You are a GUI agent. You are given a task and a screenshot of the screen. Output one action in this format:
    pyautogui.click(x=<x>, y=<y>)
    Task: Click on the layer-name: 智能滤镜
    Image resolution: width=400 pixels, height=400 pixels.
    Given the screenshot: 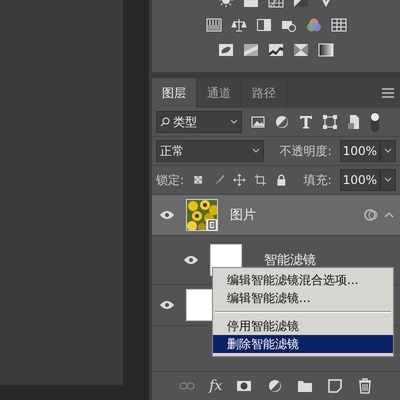 What is the action you would take?
    pyautogui.click(x=290, y=260)
    